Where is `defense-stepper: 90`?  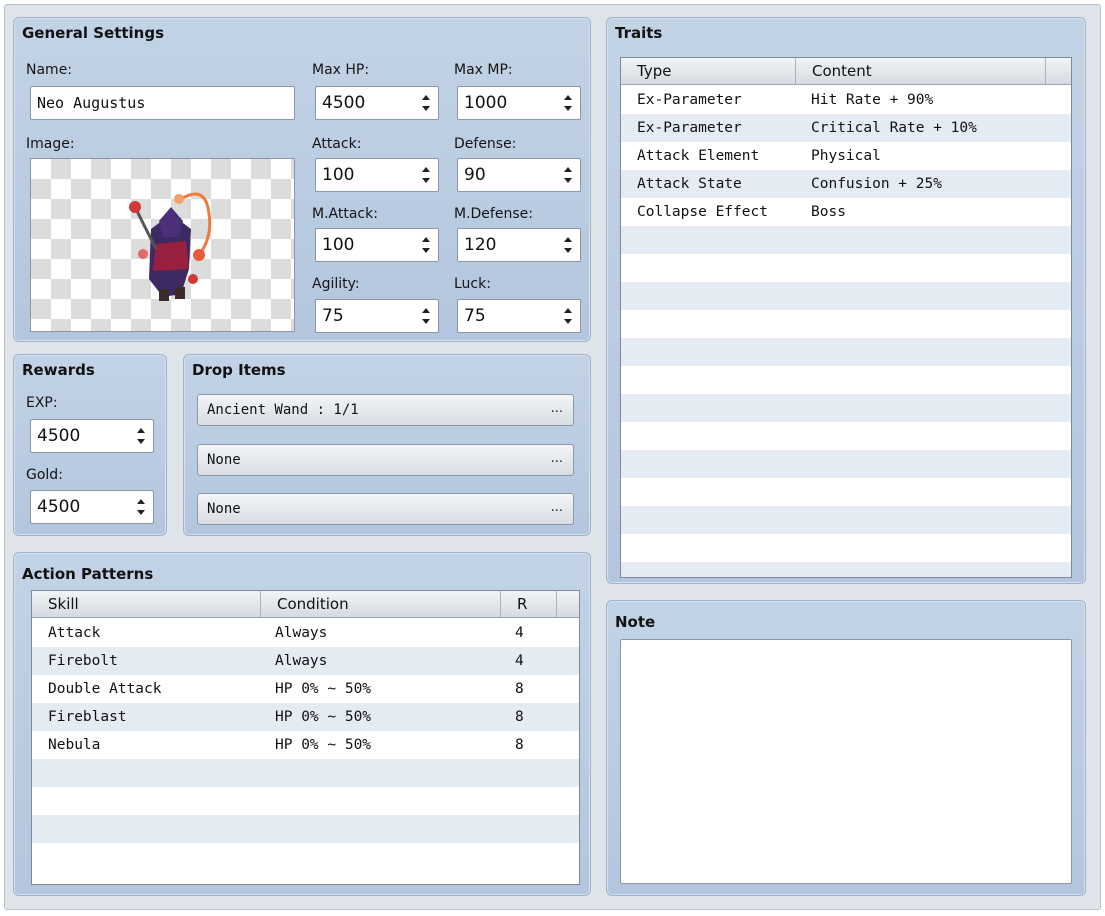 defense-stepper: 90 is located at coordinates (519, 175).